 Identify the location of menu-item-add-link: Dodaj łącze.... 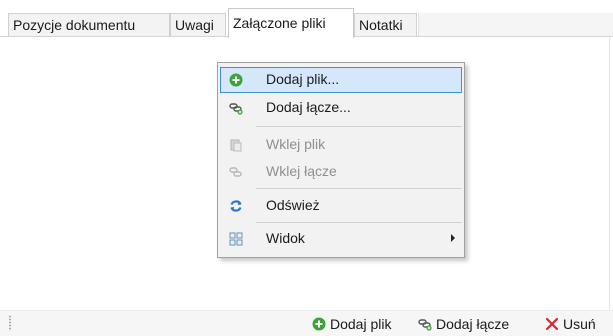
(341, 108).